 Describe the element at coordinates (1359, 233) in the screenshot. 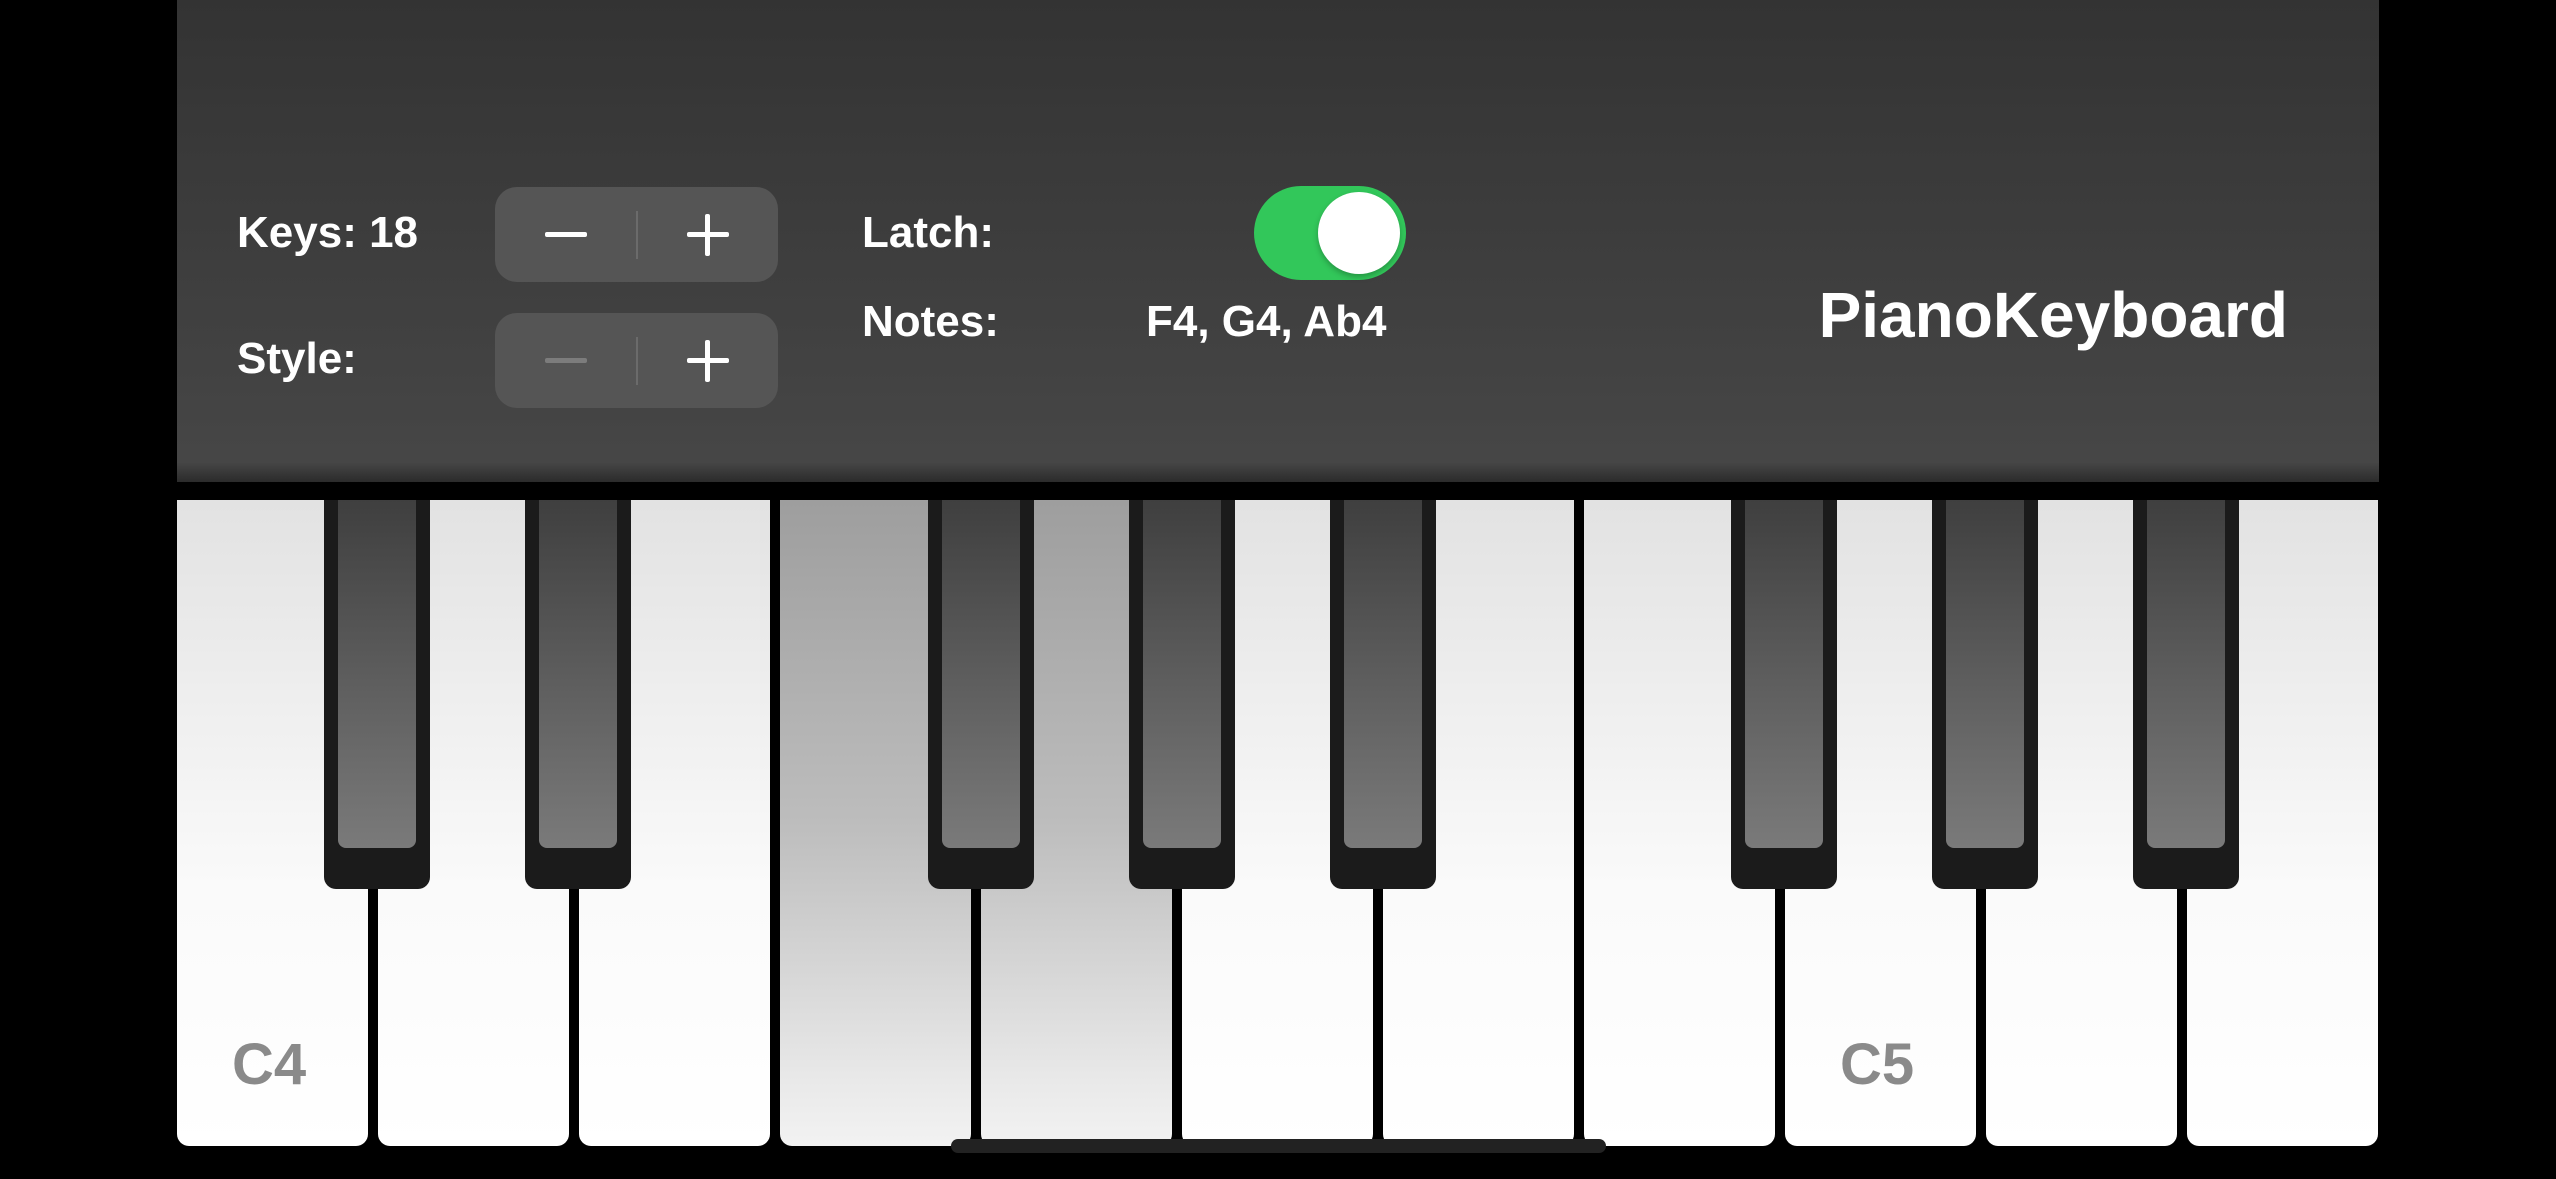

I see `toggle-knob` at that location.